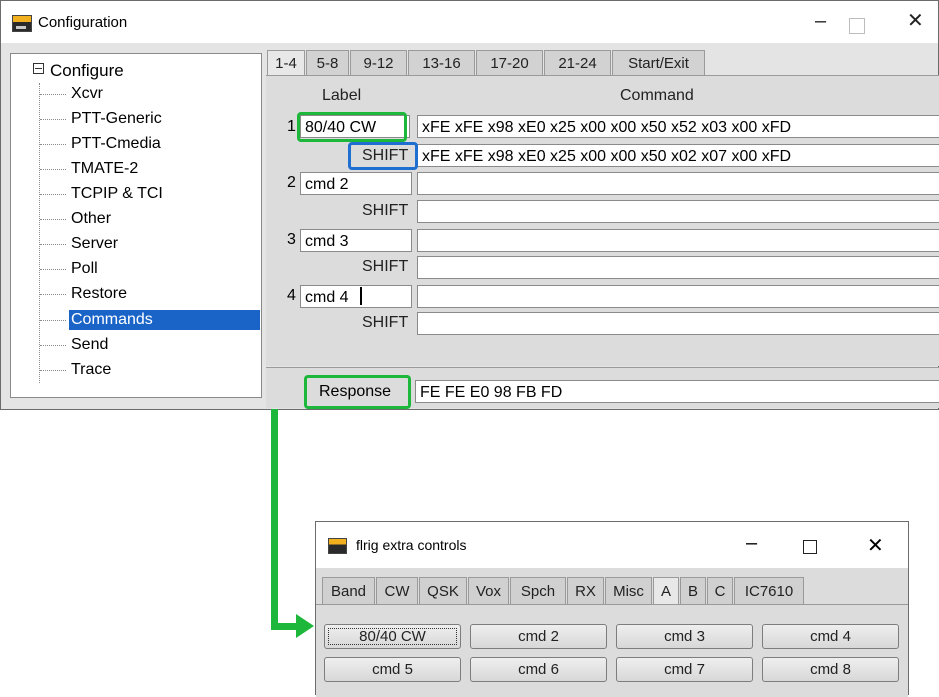 Image resolution: width=939 pixels, height=697 pixels. What do you see at coordinates (666, 590) in the screenshot?
I see `tab-a: A` at bounding box center [666, 590].